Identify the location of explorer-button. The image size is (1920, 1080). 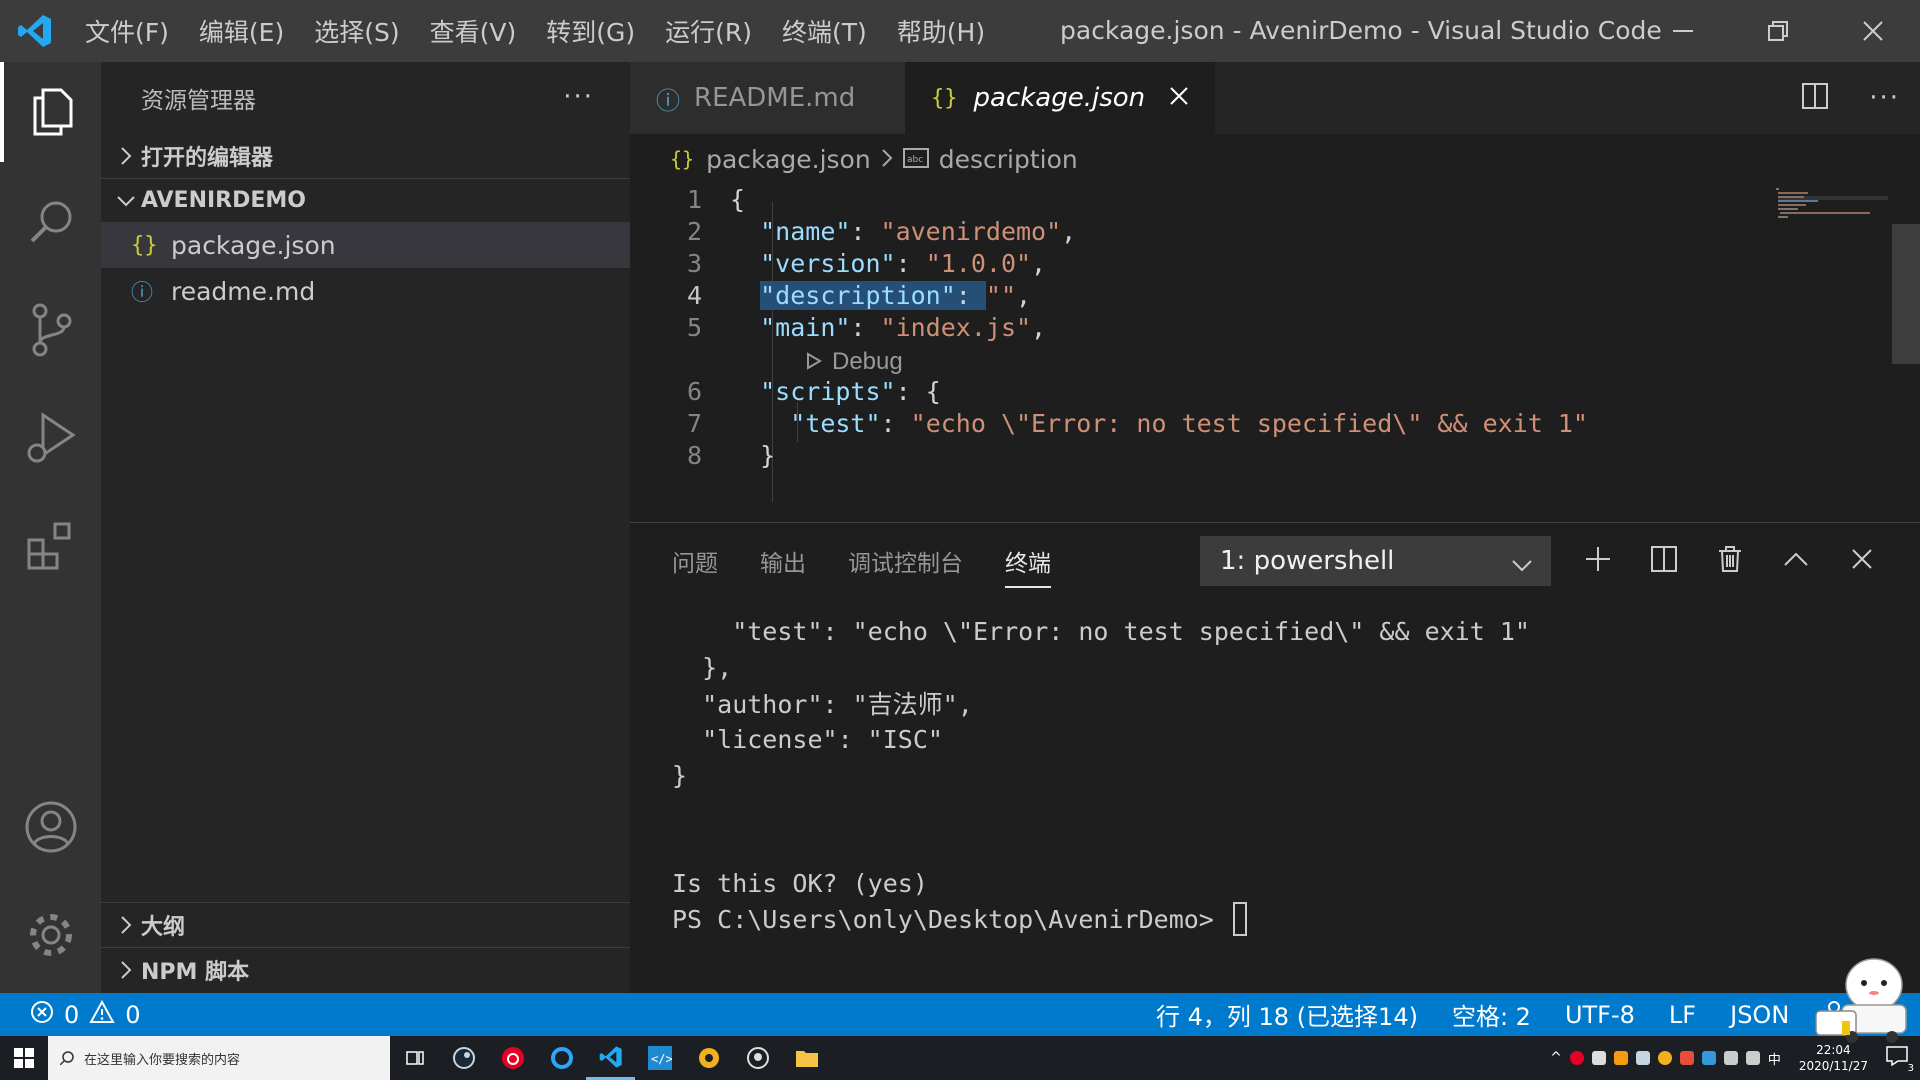
(50, 112).